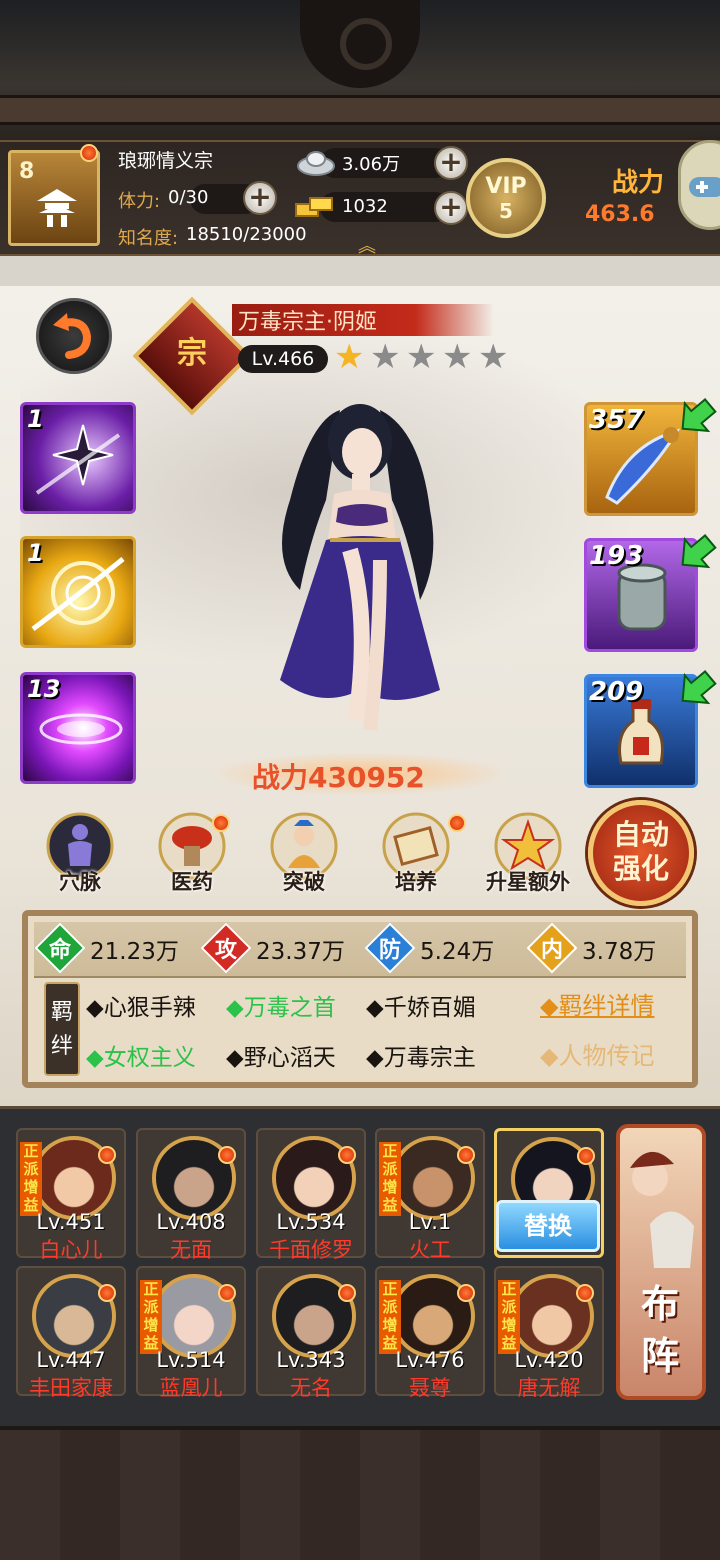  I want to click on menu-label: 培养, so click(416, 882).